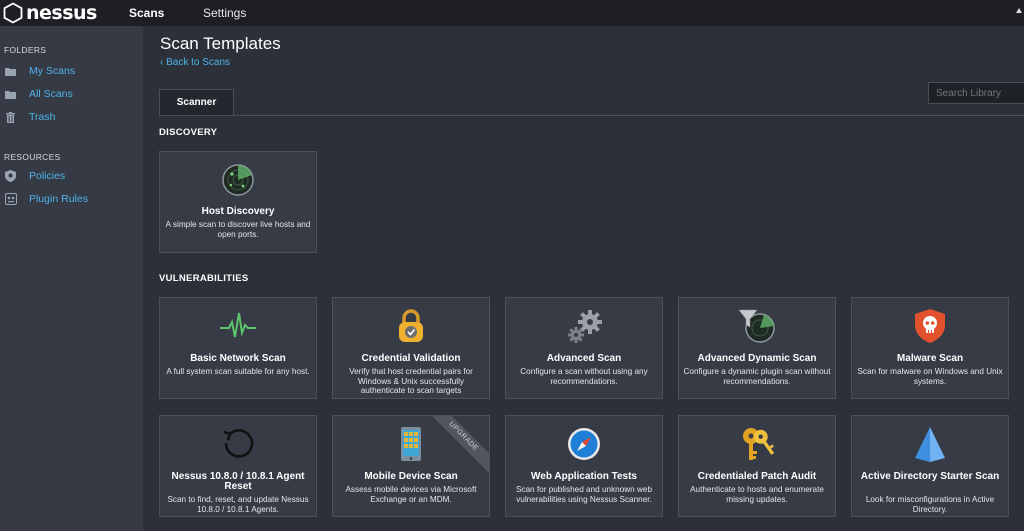 The width and height of the screenshot is (1024, 531). Describe the element at coordinates (10, 117) in the screenshot. I see `trash-icon` at that location.